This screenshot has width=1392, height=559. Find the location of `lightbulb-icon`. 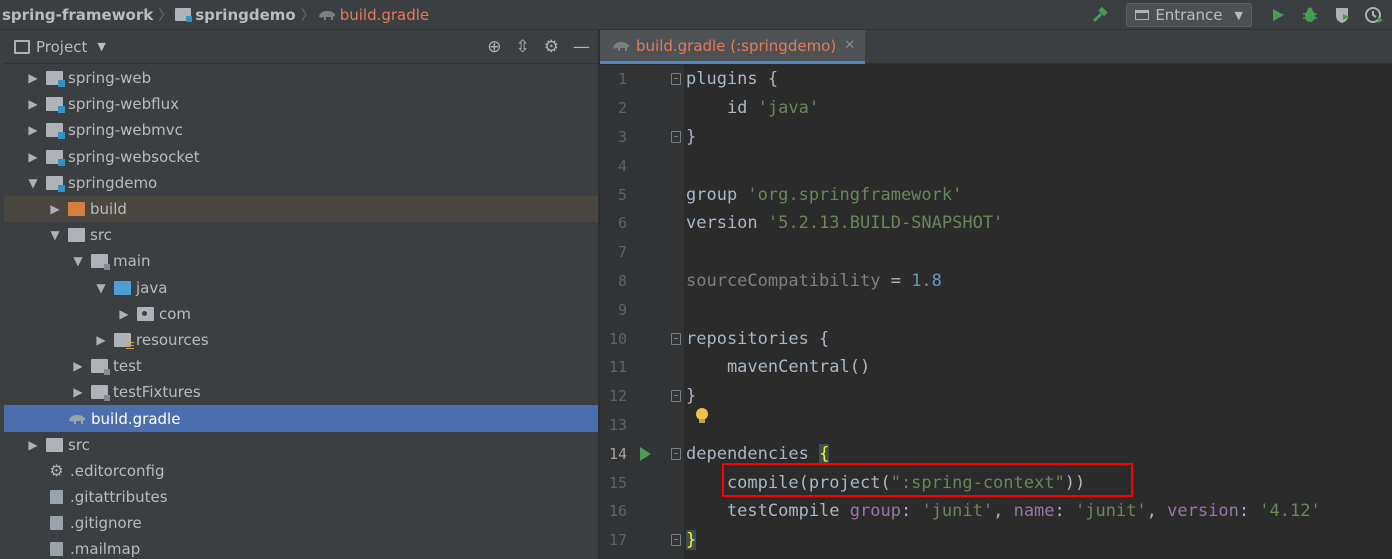

lightbulb-icon is located at coordinates (702, 415).